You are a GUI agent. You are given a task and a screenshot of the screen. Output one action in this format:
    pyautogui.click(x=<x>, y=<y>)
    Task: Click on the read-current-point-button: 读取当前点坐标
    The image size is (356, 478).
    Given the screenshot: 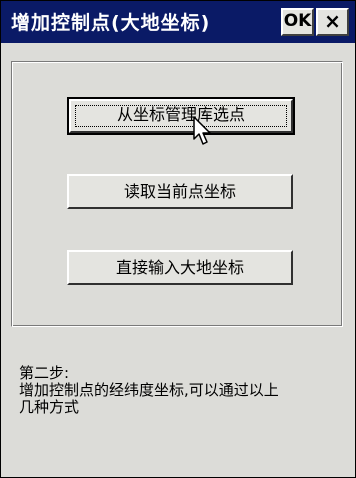 What is the action you would take?
    pyautogui.click(x=180, y=191)
    